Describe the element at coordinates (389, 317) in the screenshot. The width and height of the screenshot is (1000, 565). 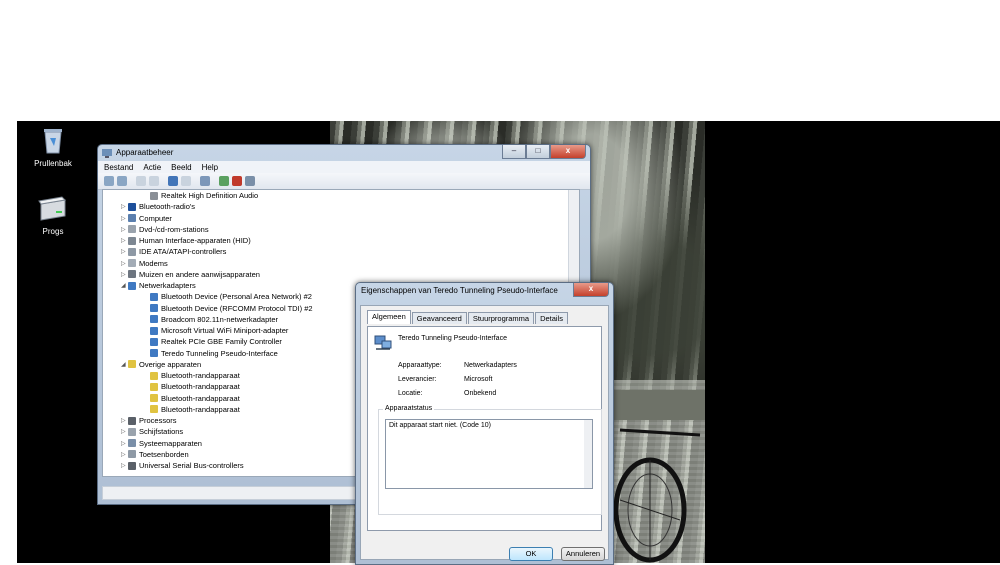
I see `tab-algemeen: Algemeen` at that location.